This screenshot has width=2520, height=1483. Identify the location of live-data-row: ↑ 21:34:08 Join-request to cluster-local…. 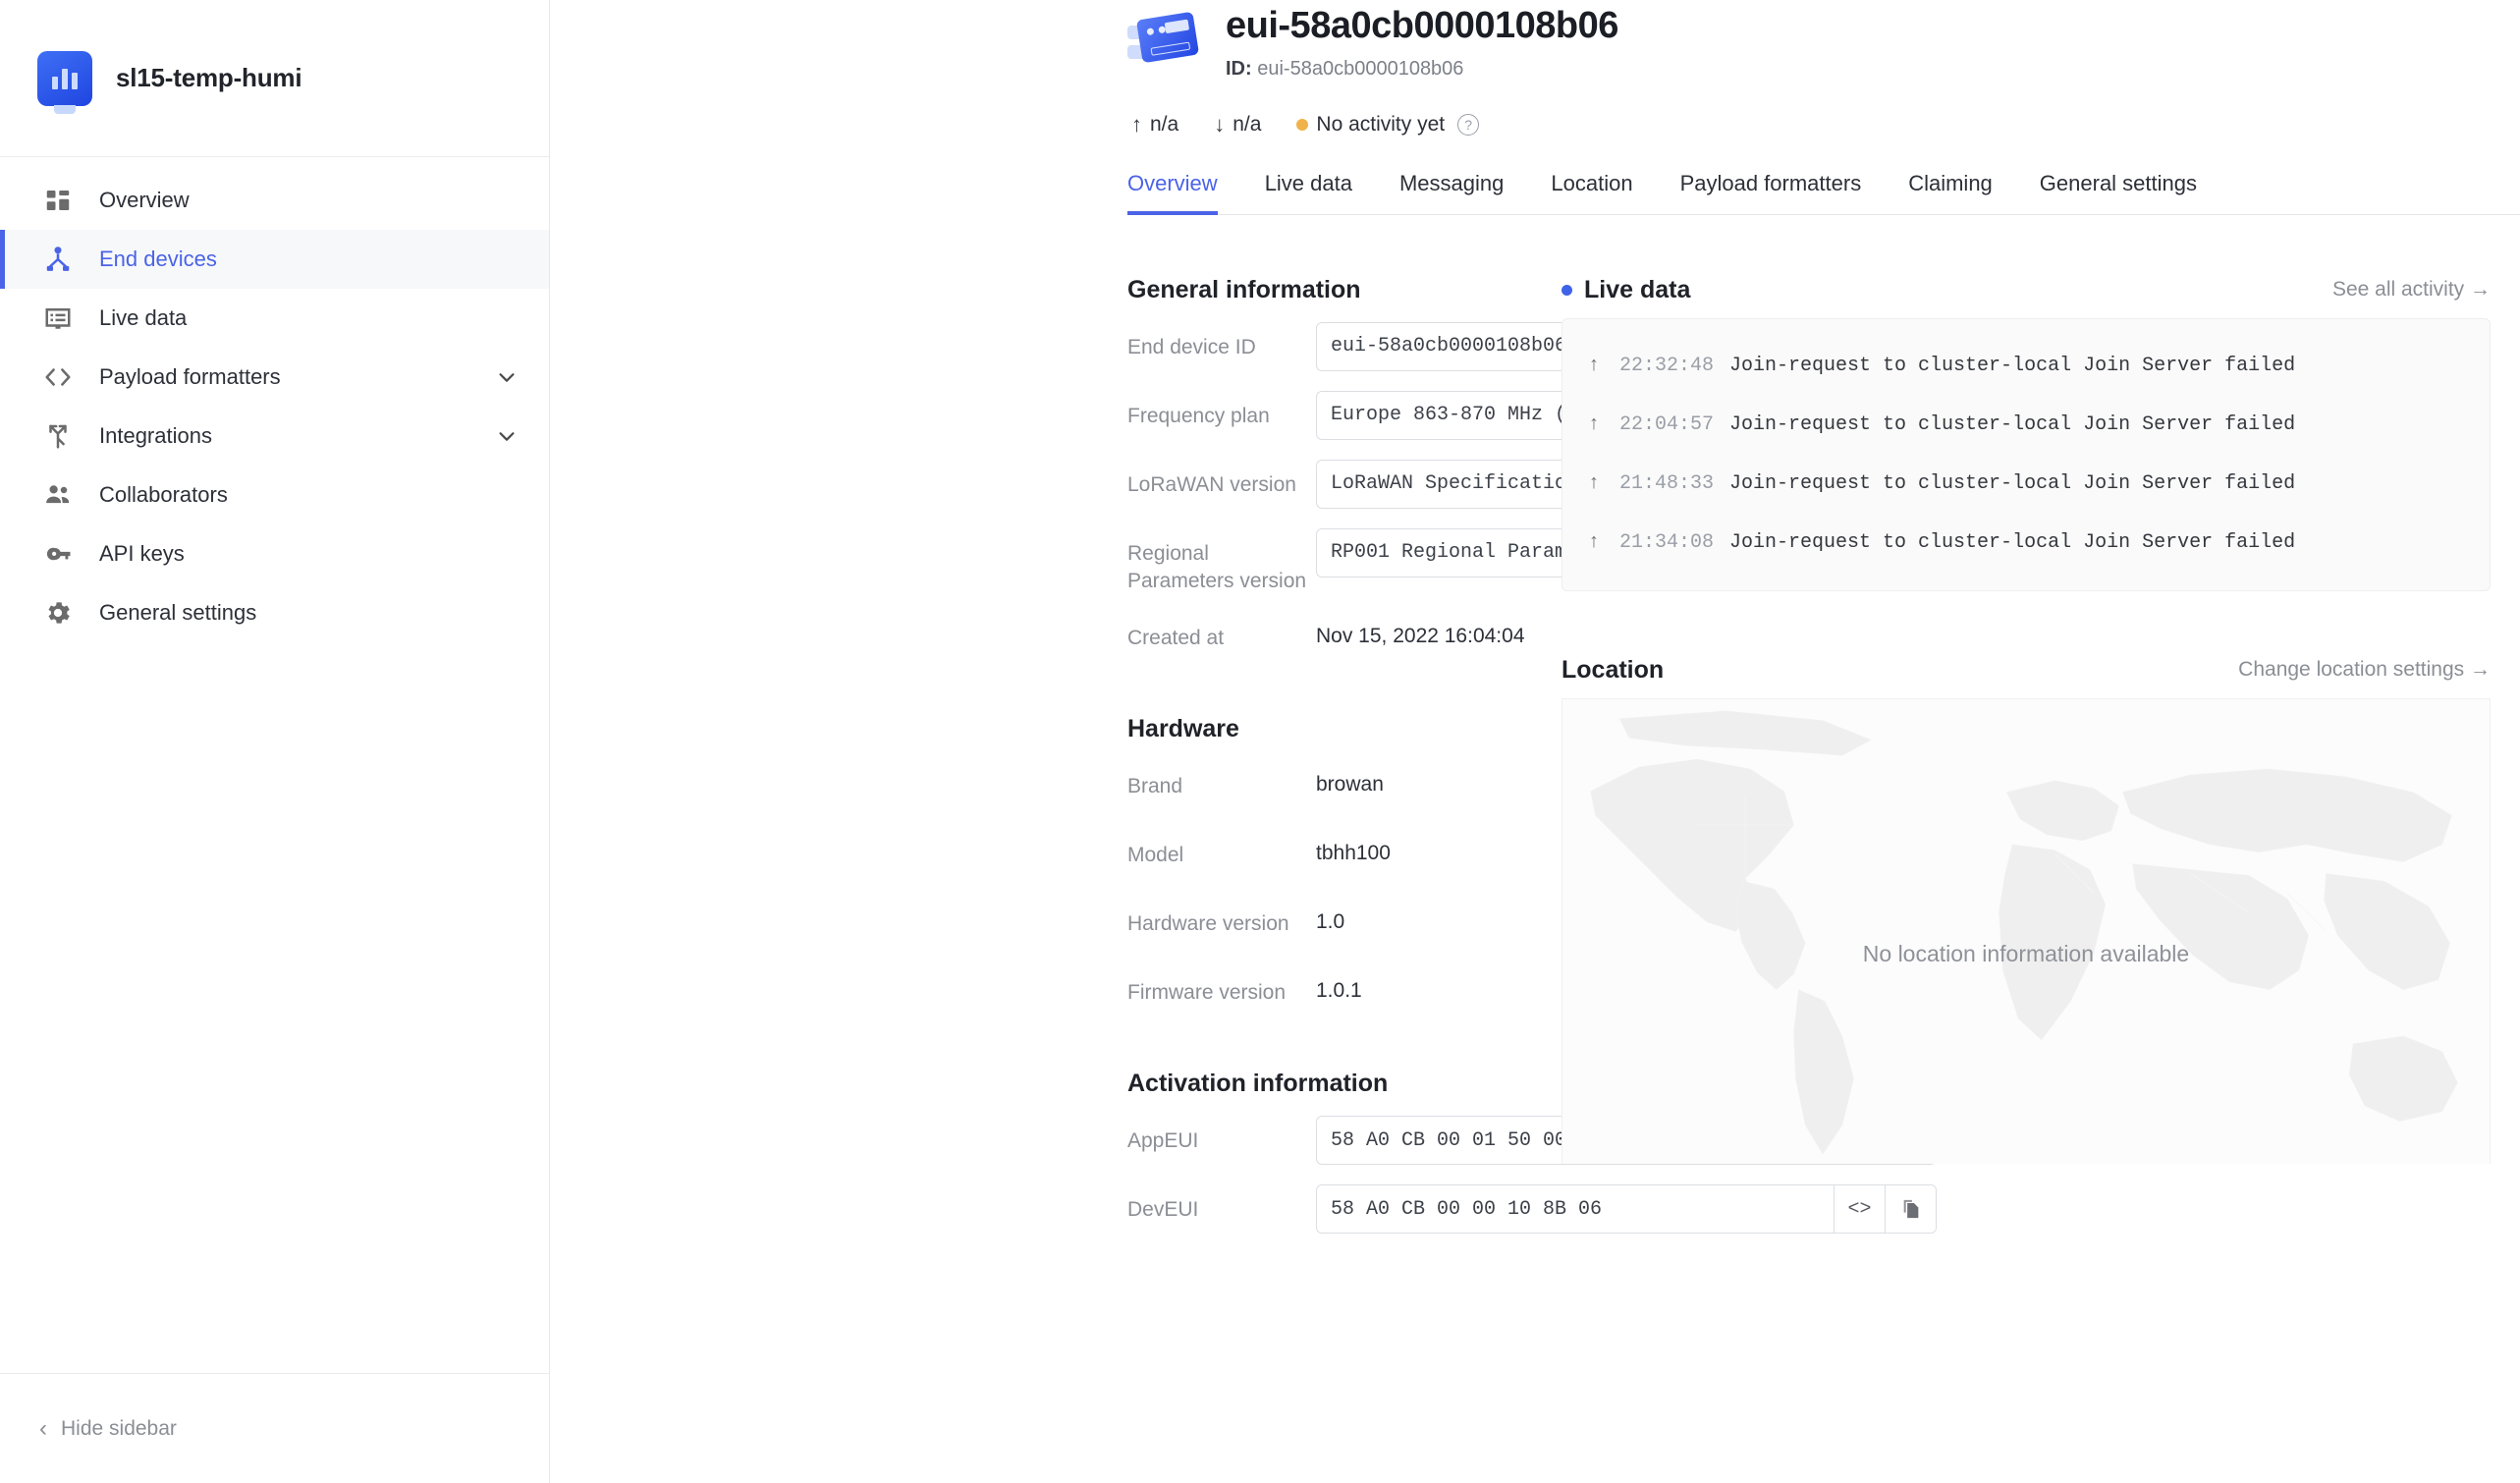
(2026, 543).